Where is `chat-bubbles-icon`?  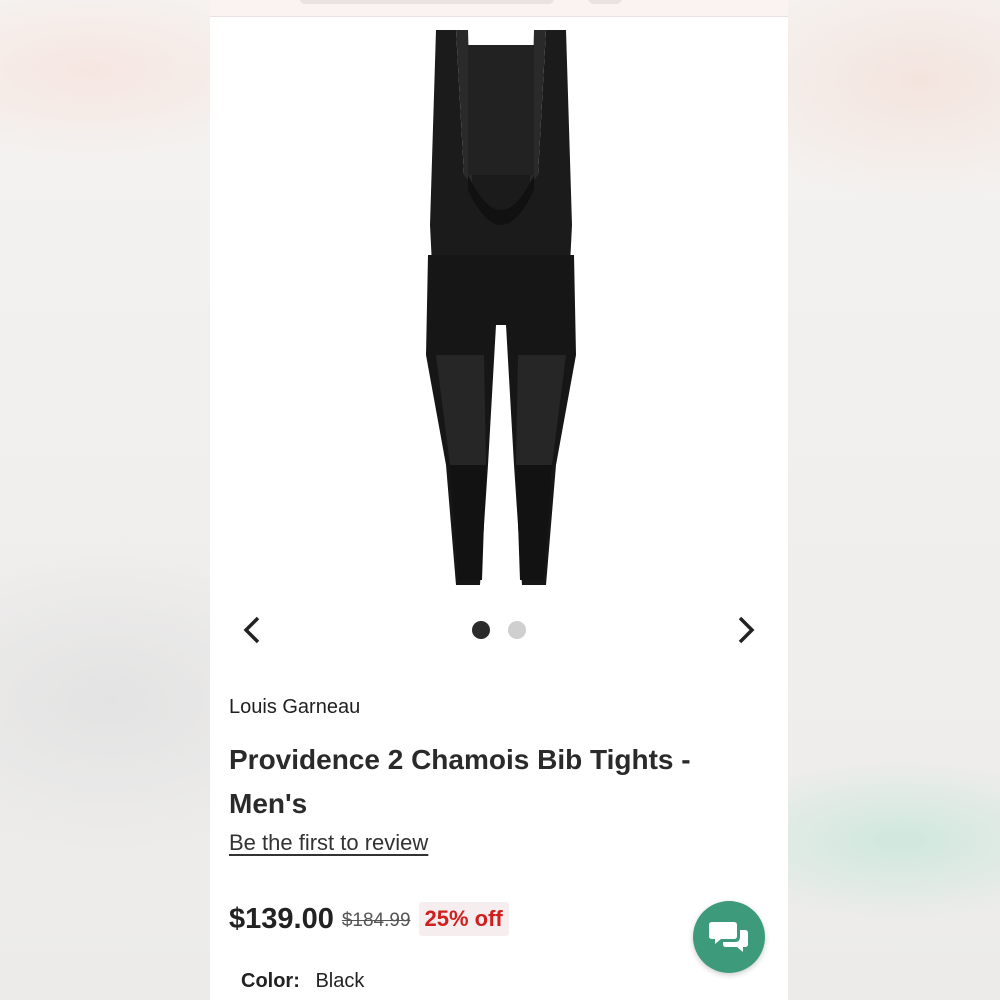 chat-bubbles-icon is located at coordinates (728, 937).